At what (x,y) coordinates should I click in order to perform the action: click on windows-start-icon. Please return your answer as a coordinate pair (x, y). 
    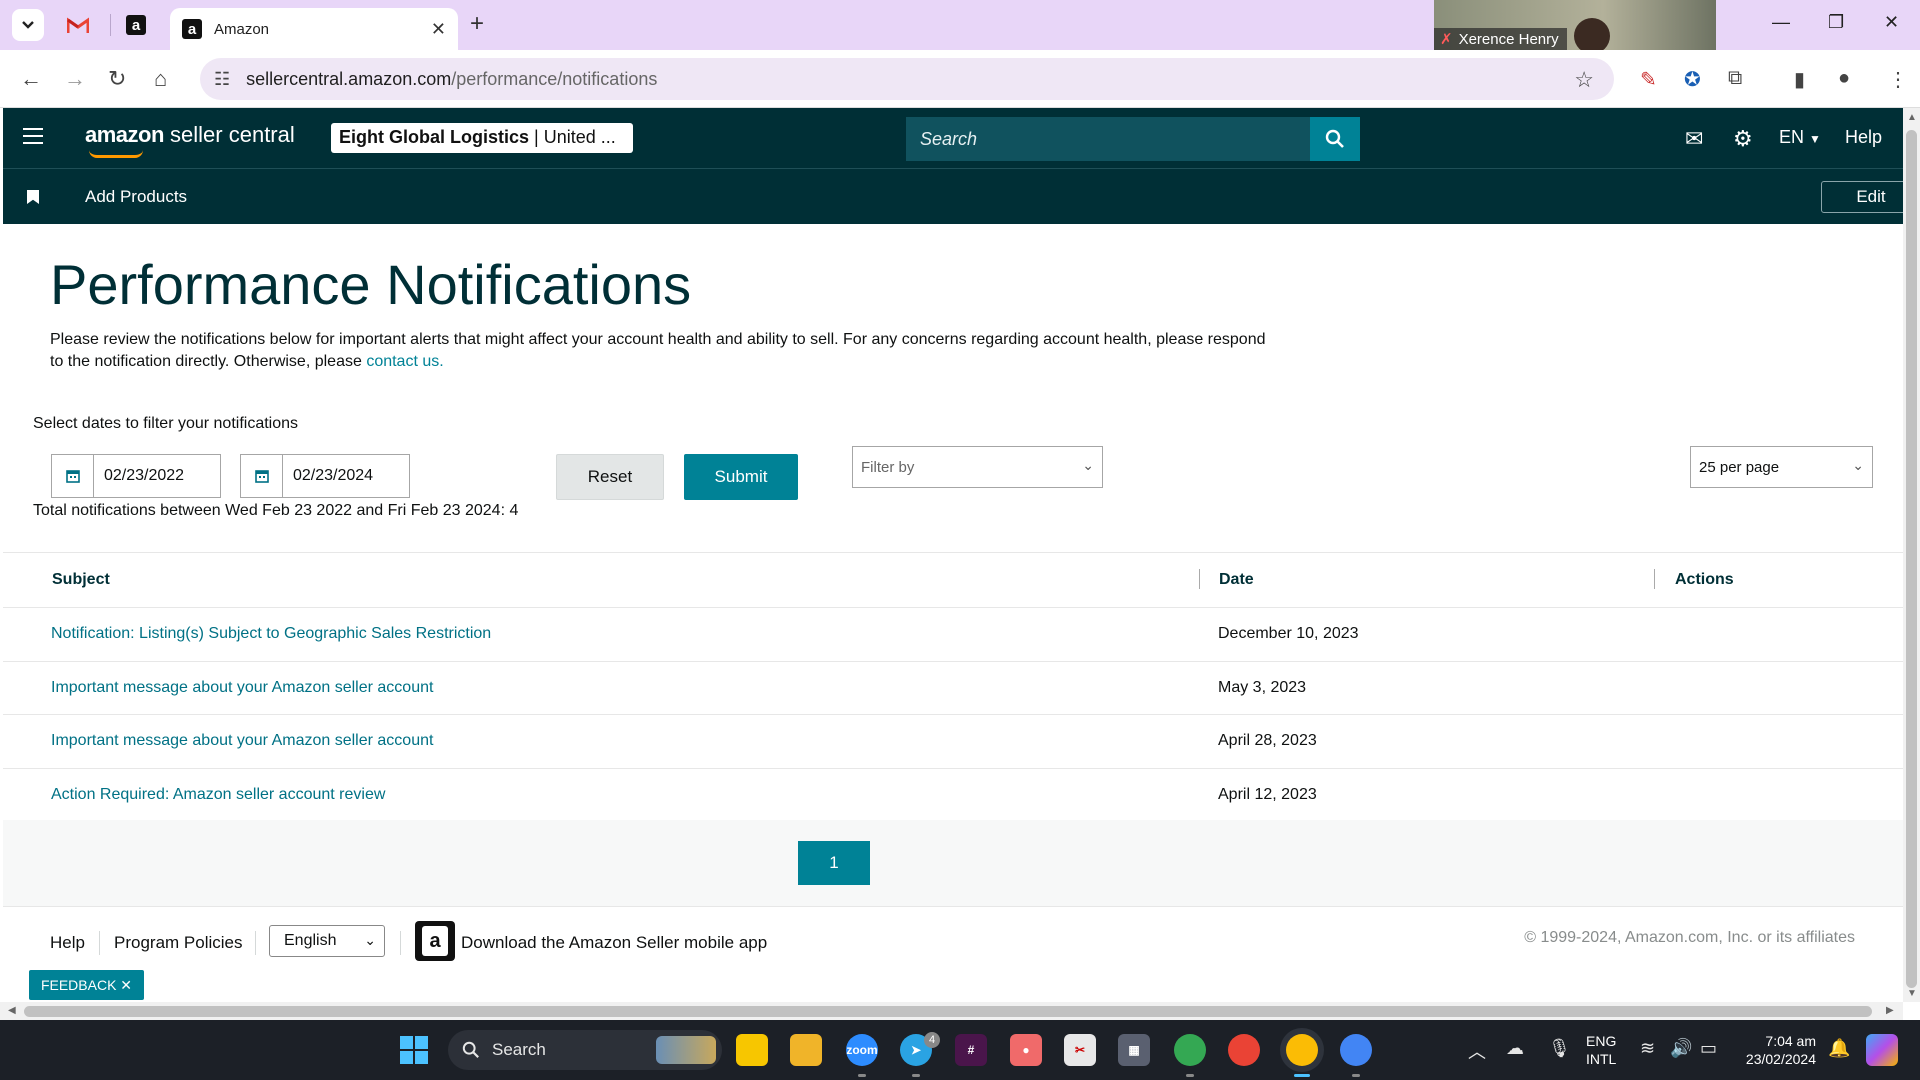
    Looking at the image, I should click on (414, 1050).